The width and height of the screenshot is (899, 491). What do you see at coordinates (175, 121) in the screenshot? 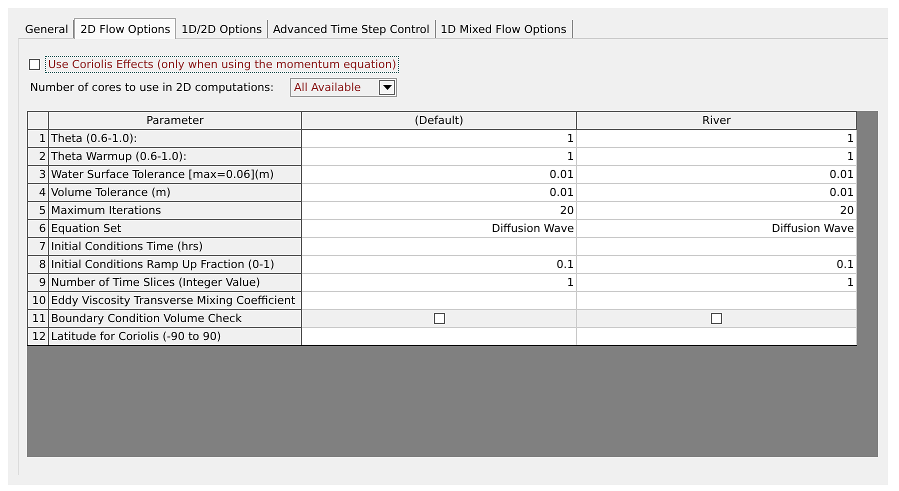
I see `column-header: Parameter` at bounding box center [175, 121].